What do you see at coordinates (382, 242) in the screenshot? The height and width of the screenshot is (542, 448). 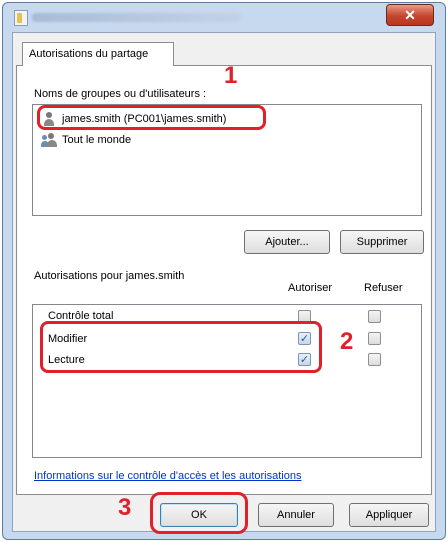 I see `remove-button: Supprimer` at bounding box center [382, 242].